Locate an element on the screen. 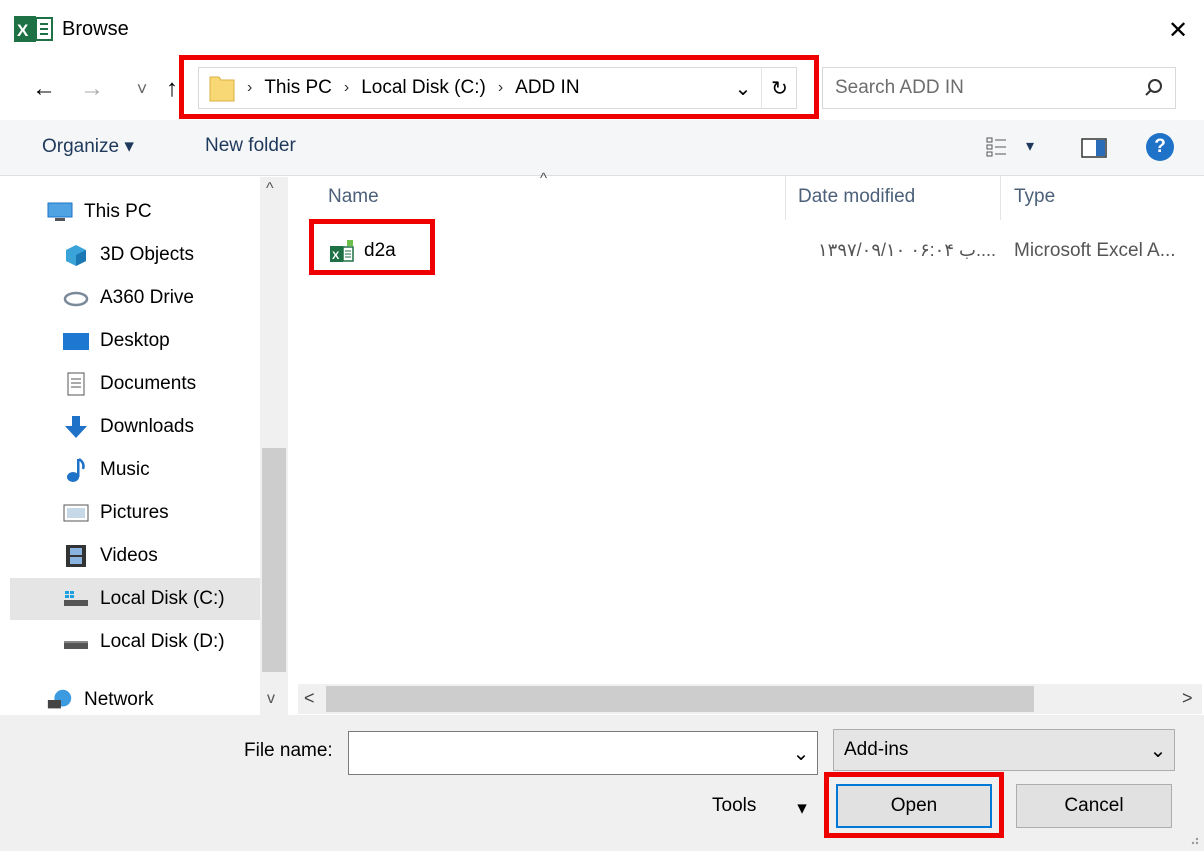  file-name-label: File name: is located at coordinates (288, 750).